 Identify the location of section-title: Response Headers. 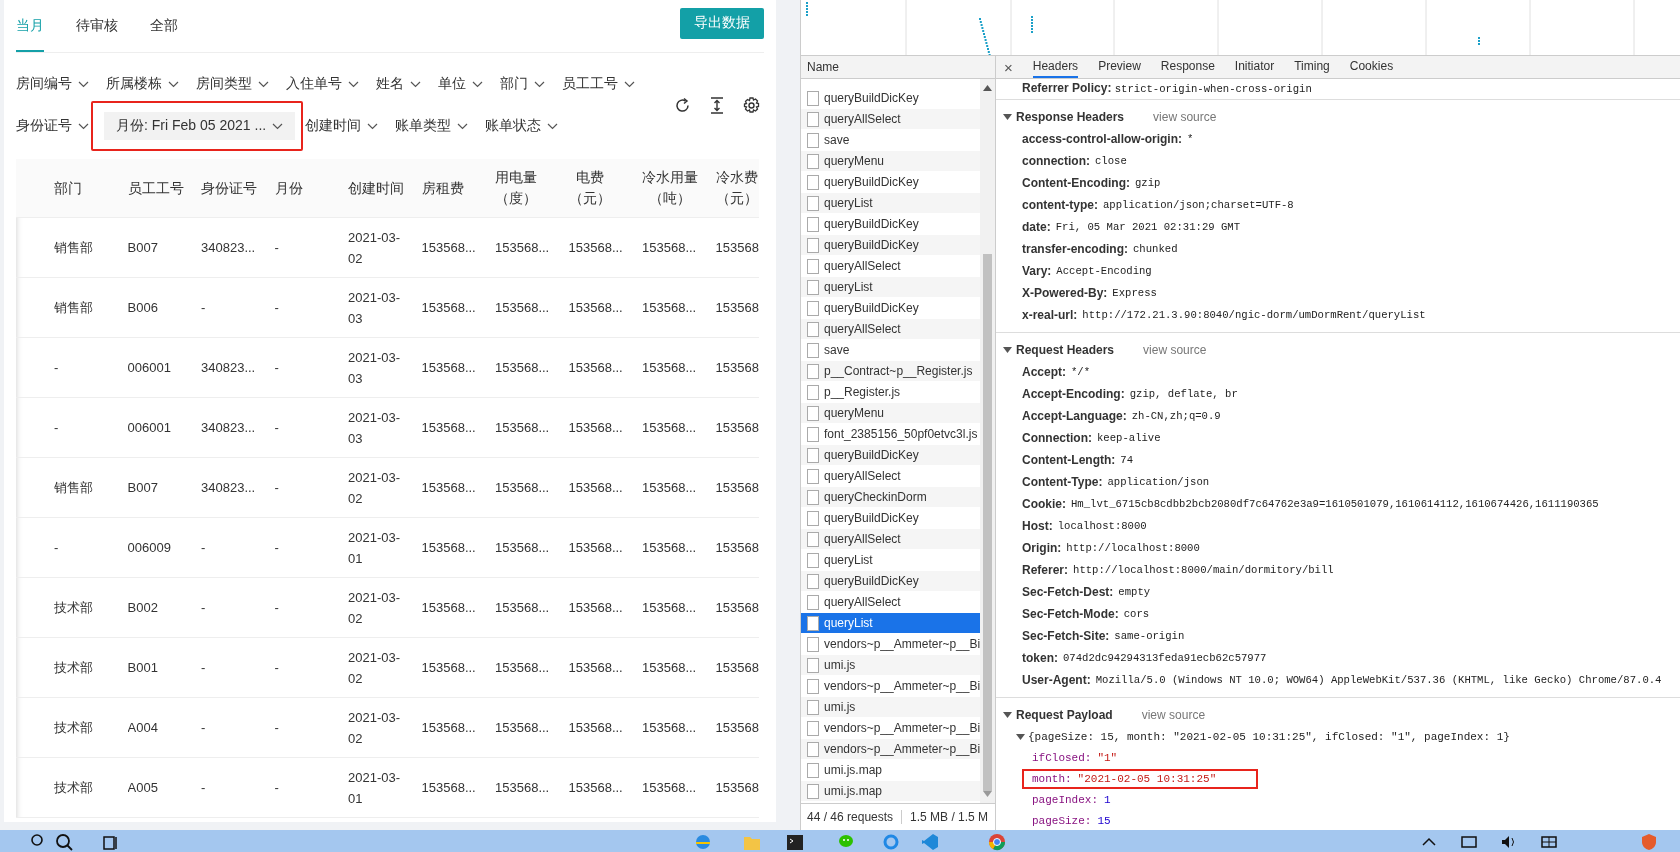
(1070, 117).